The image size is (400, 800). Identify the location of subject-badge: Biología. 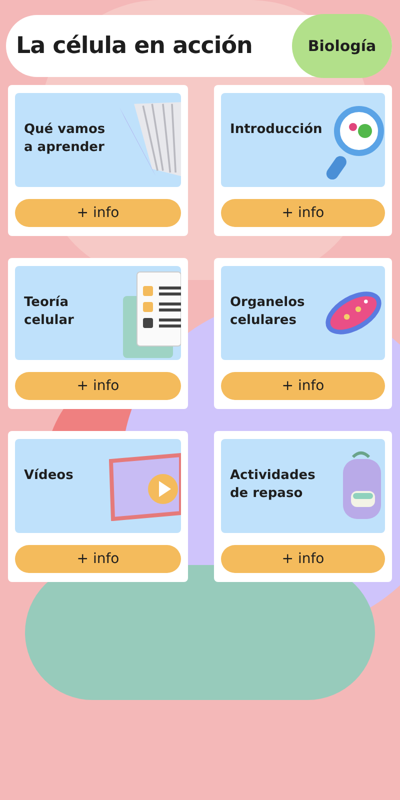
(342, 46).